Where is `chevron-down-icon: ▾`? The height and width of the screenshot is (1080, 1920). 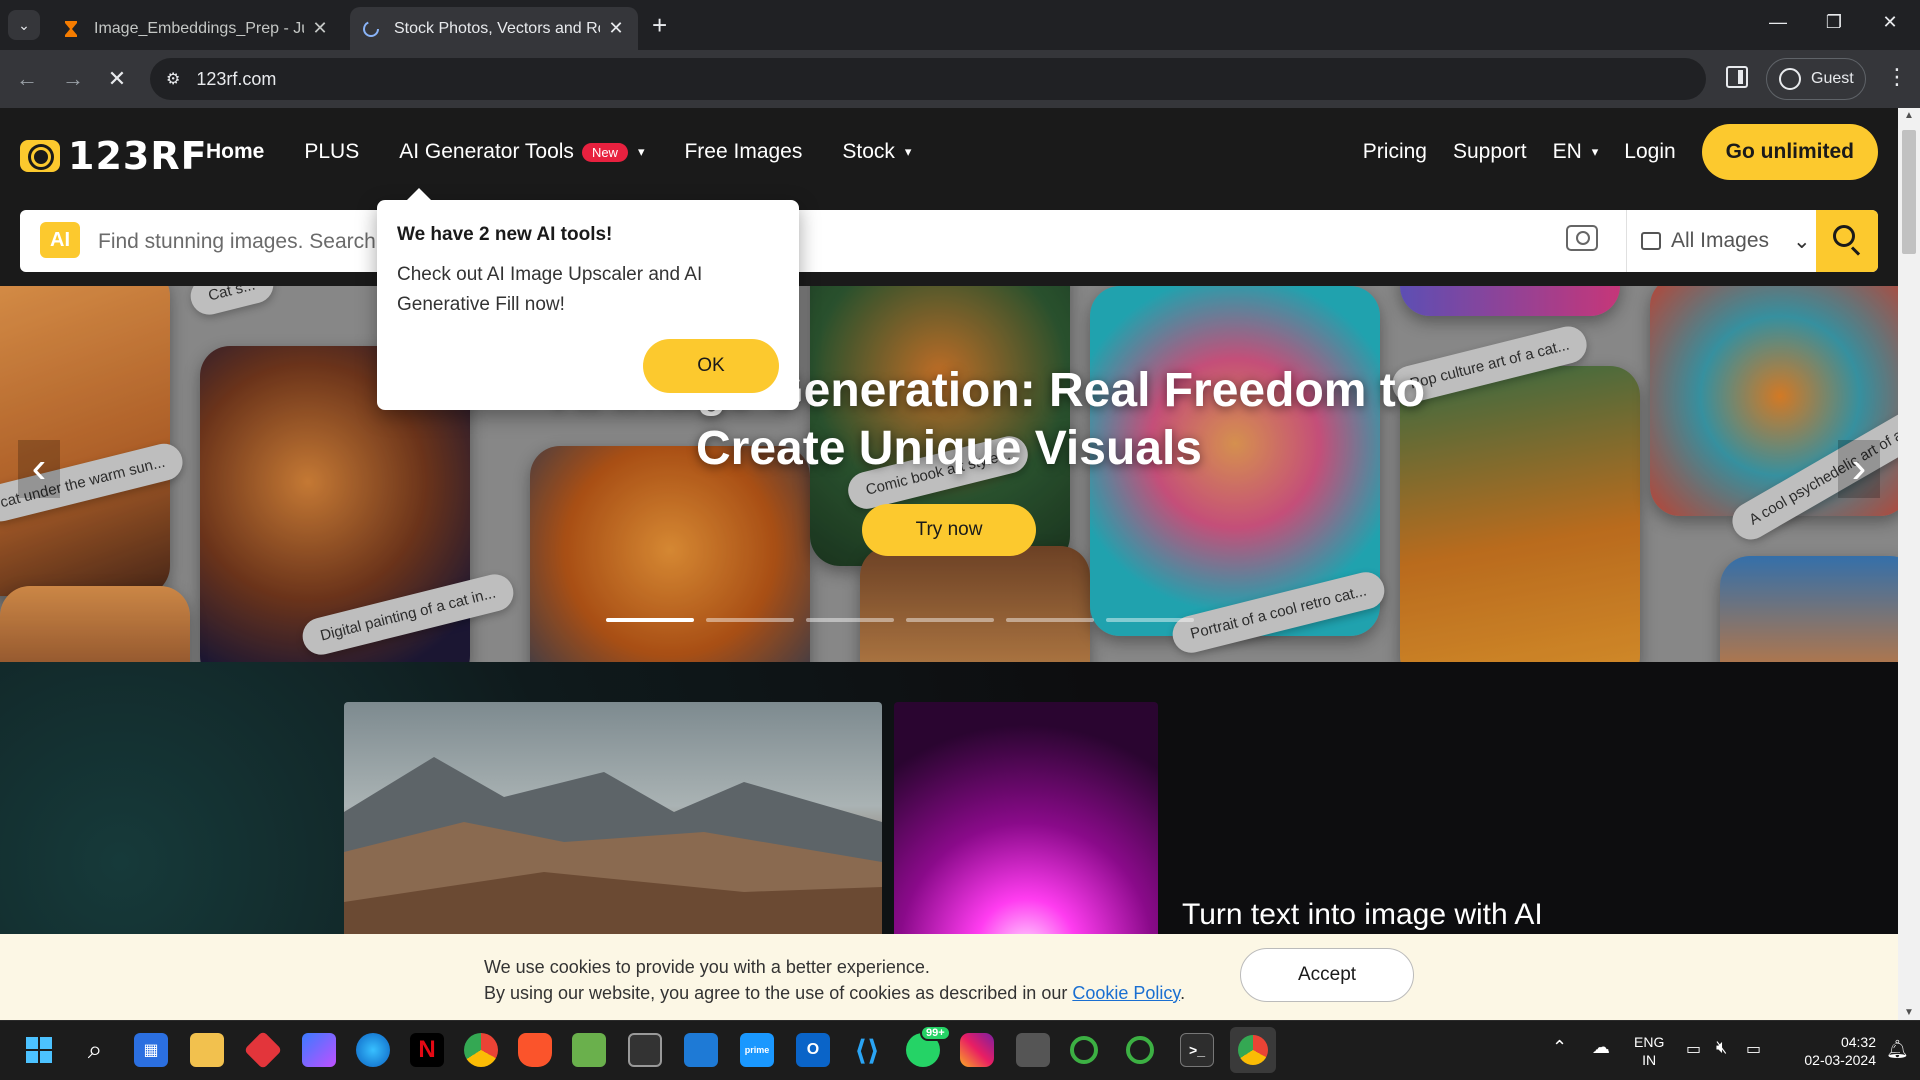
chevron-down-icon: ▾ is located at coordinates (1595, 151).